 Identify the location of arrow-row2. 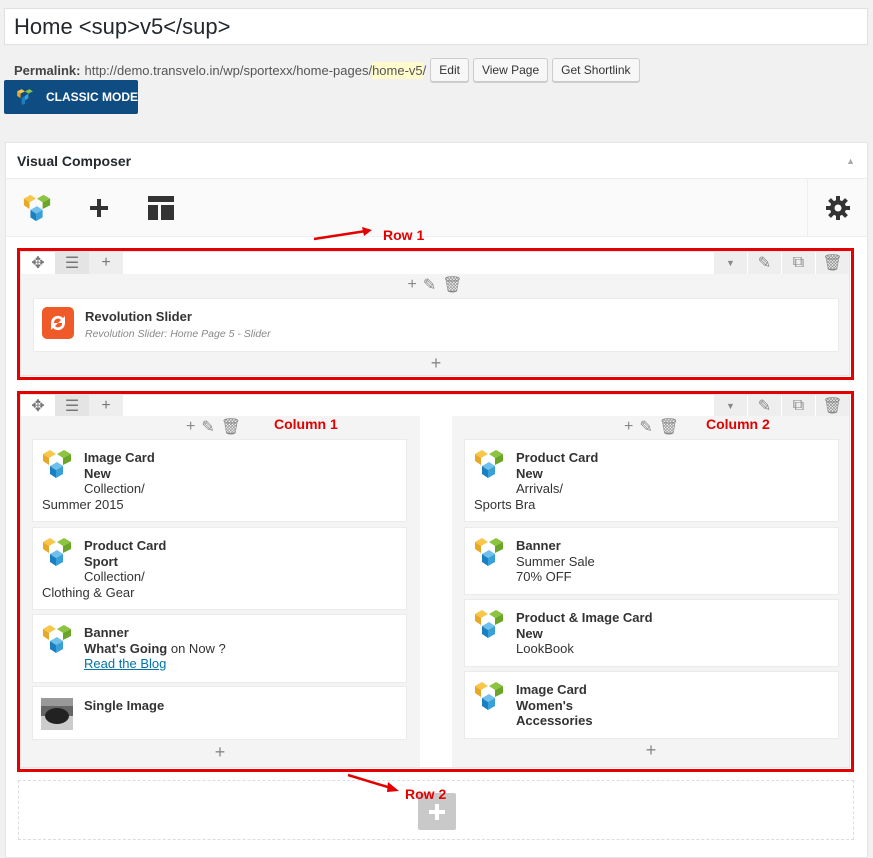
(373, 782).